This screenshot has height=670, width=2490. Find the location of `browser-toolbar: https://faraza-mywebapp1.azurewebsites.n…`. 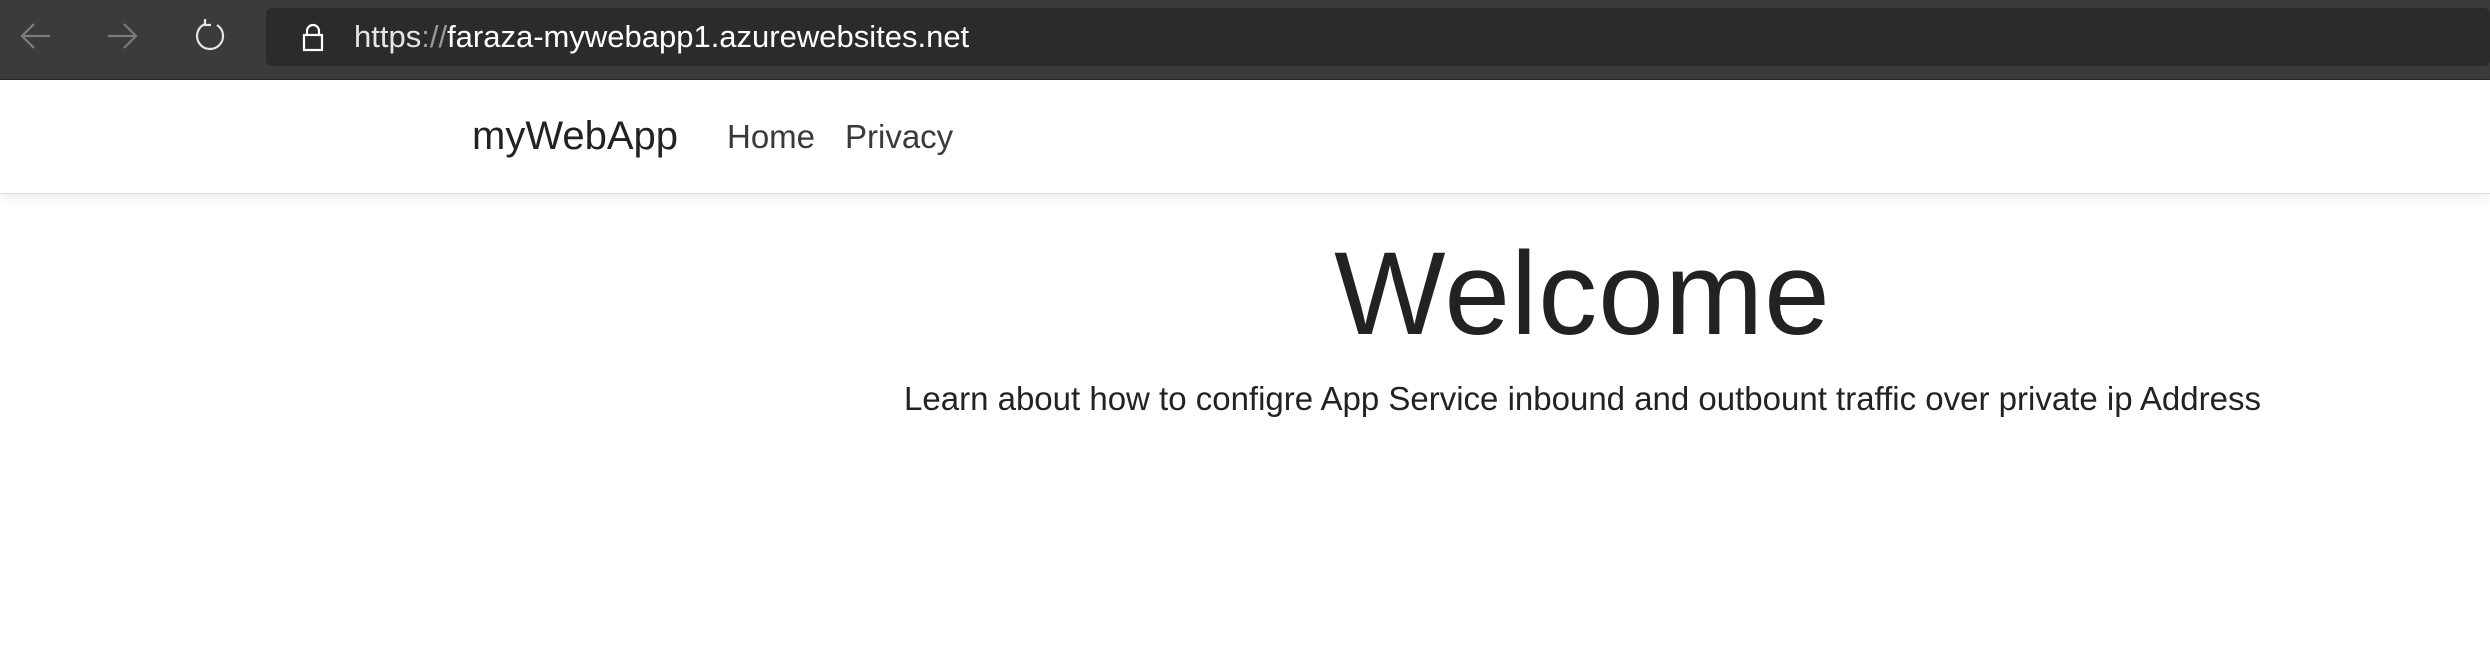

browser-toolbar: https://faraza-mywebapp1.azurewebsites.n… is located at coordinates (1245, 40).